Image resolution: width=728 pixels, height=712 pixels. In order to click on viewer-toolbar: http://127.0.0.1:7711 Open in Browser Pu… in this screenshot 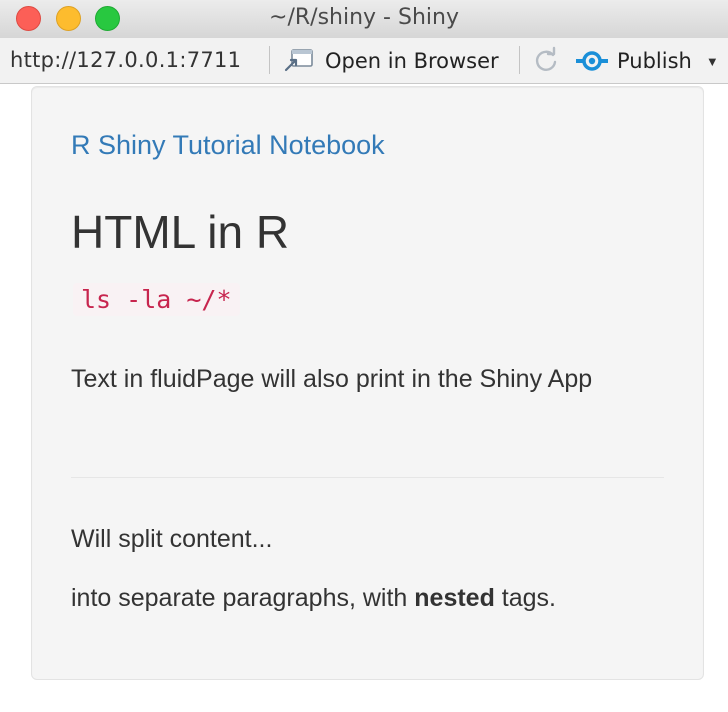, I will do `click(364, 61)`.